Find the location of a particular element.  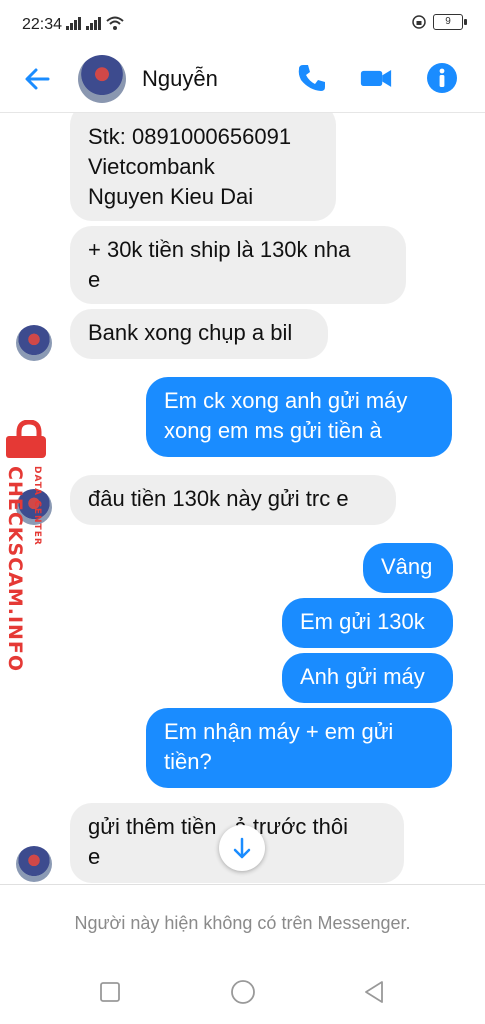

message-bubble-sent: Em gửi 130k is located at coordinates (367, 623).